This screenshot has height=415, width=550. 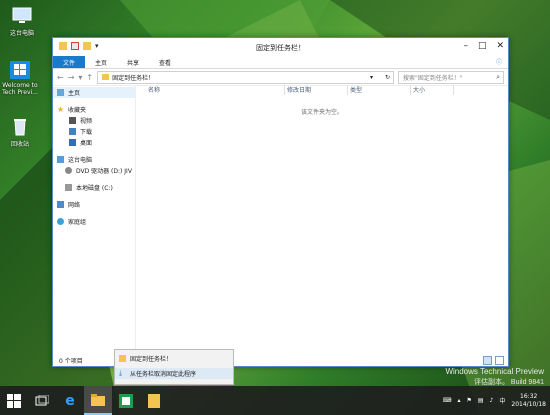 What do you see at coordinates (465, 46) in the screenshot?
I see `minimize-icon: –` at bounding box center [465, 46].